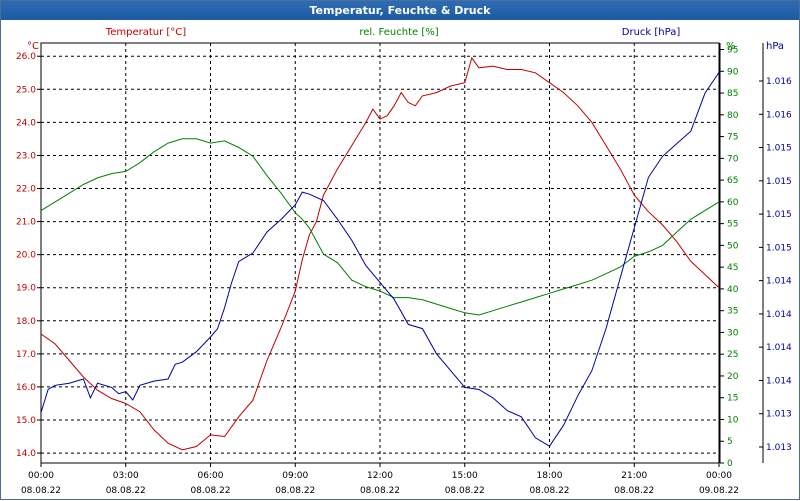  I want to click on humidity-tick-label: 90, so click(733, 72).